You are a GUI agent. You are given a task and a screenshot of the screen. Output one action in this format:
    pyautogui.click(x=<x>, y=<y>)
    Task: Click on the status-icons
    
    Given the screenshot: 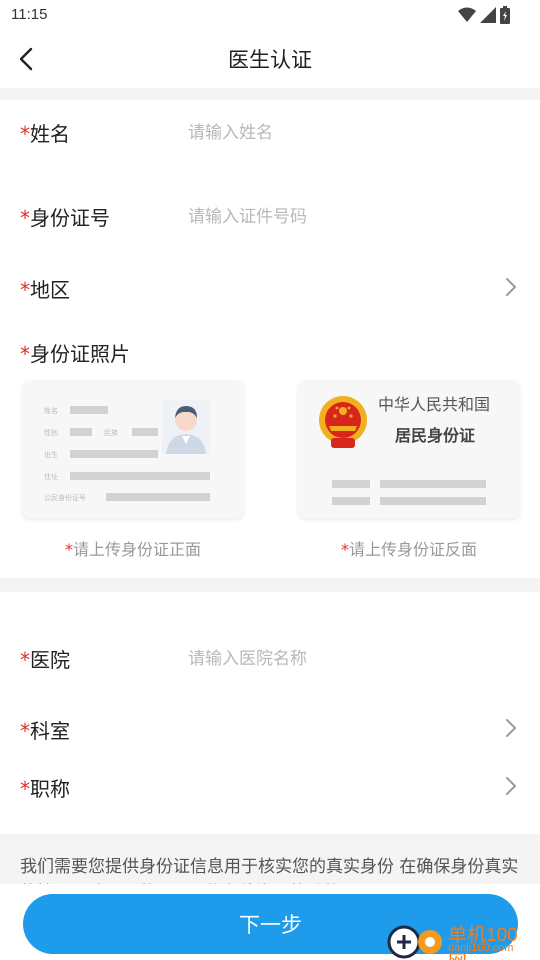 What is the action you would take?
    pyautogui.click(x=484, y=15)
    